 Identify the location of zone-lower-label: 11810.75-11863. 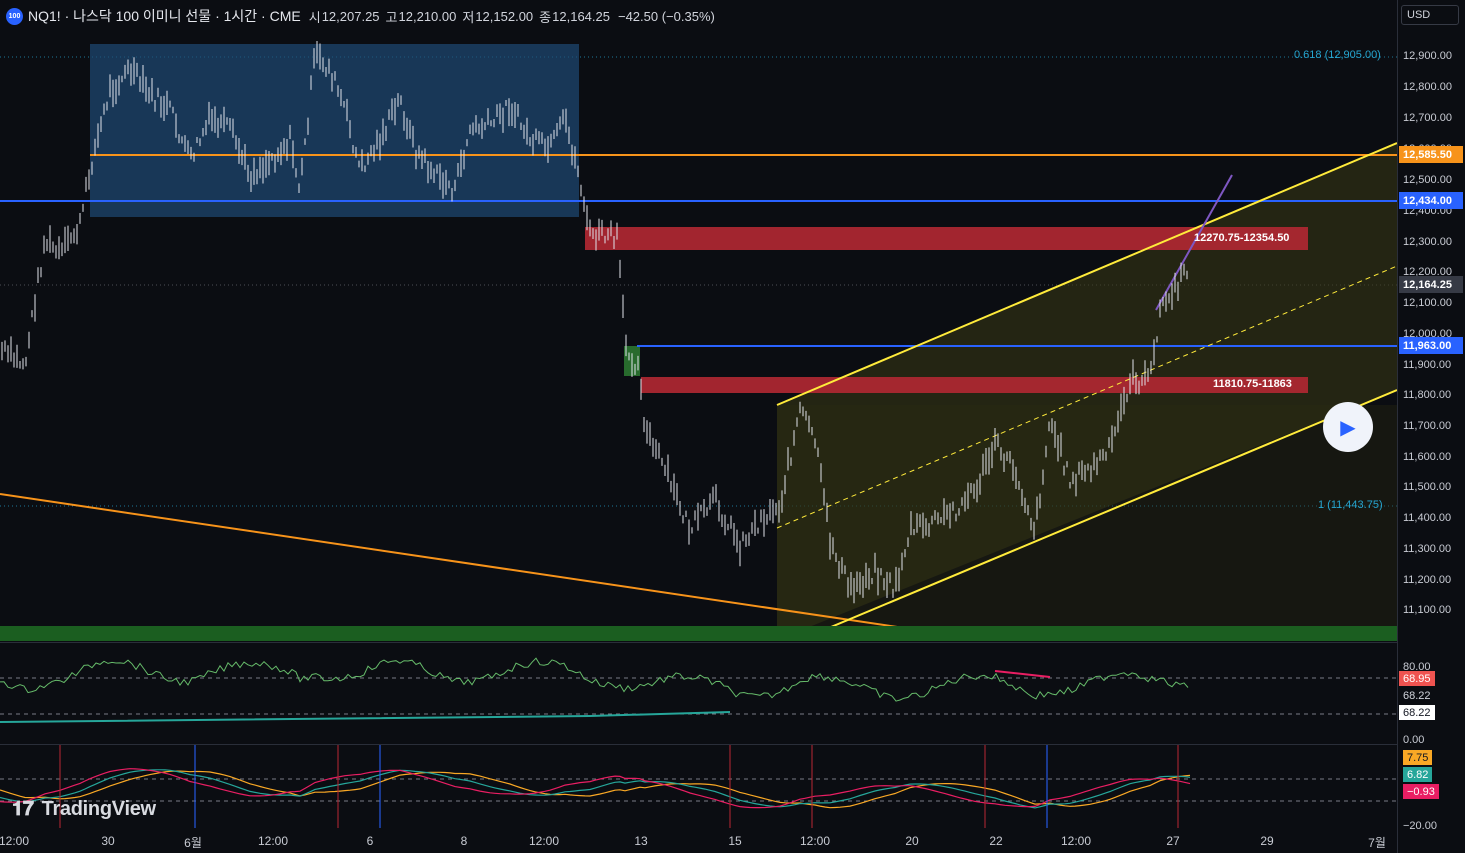
(1252, 384).